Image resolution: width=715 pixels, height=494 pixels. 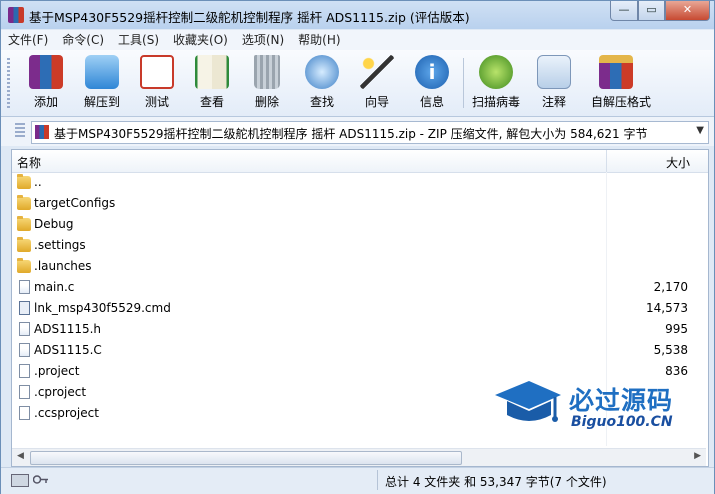 I want to click on toolbar-grip, so click(x=8, y=83).